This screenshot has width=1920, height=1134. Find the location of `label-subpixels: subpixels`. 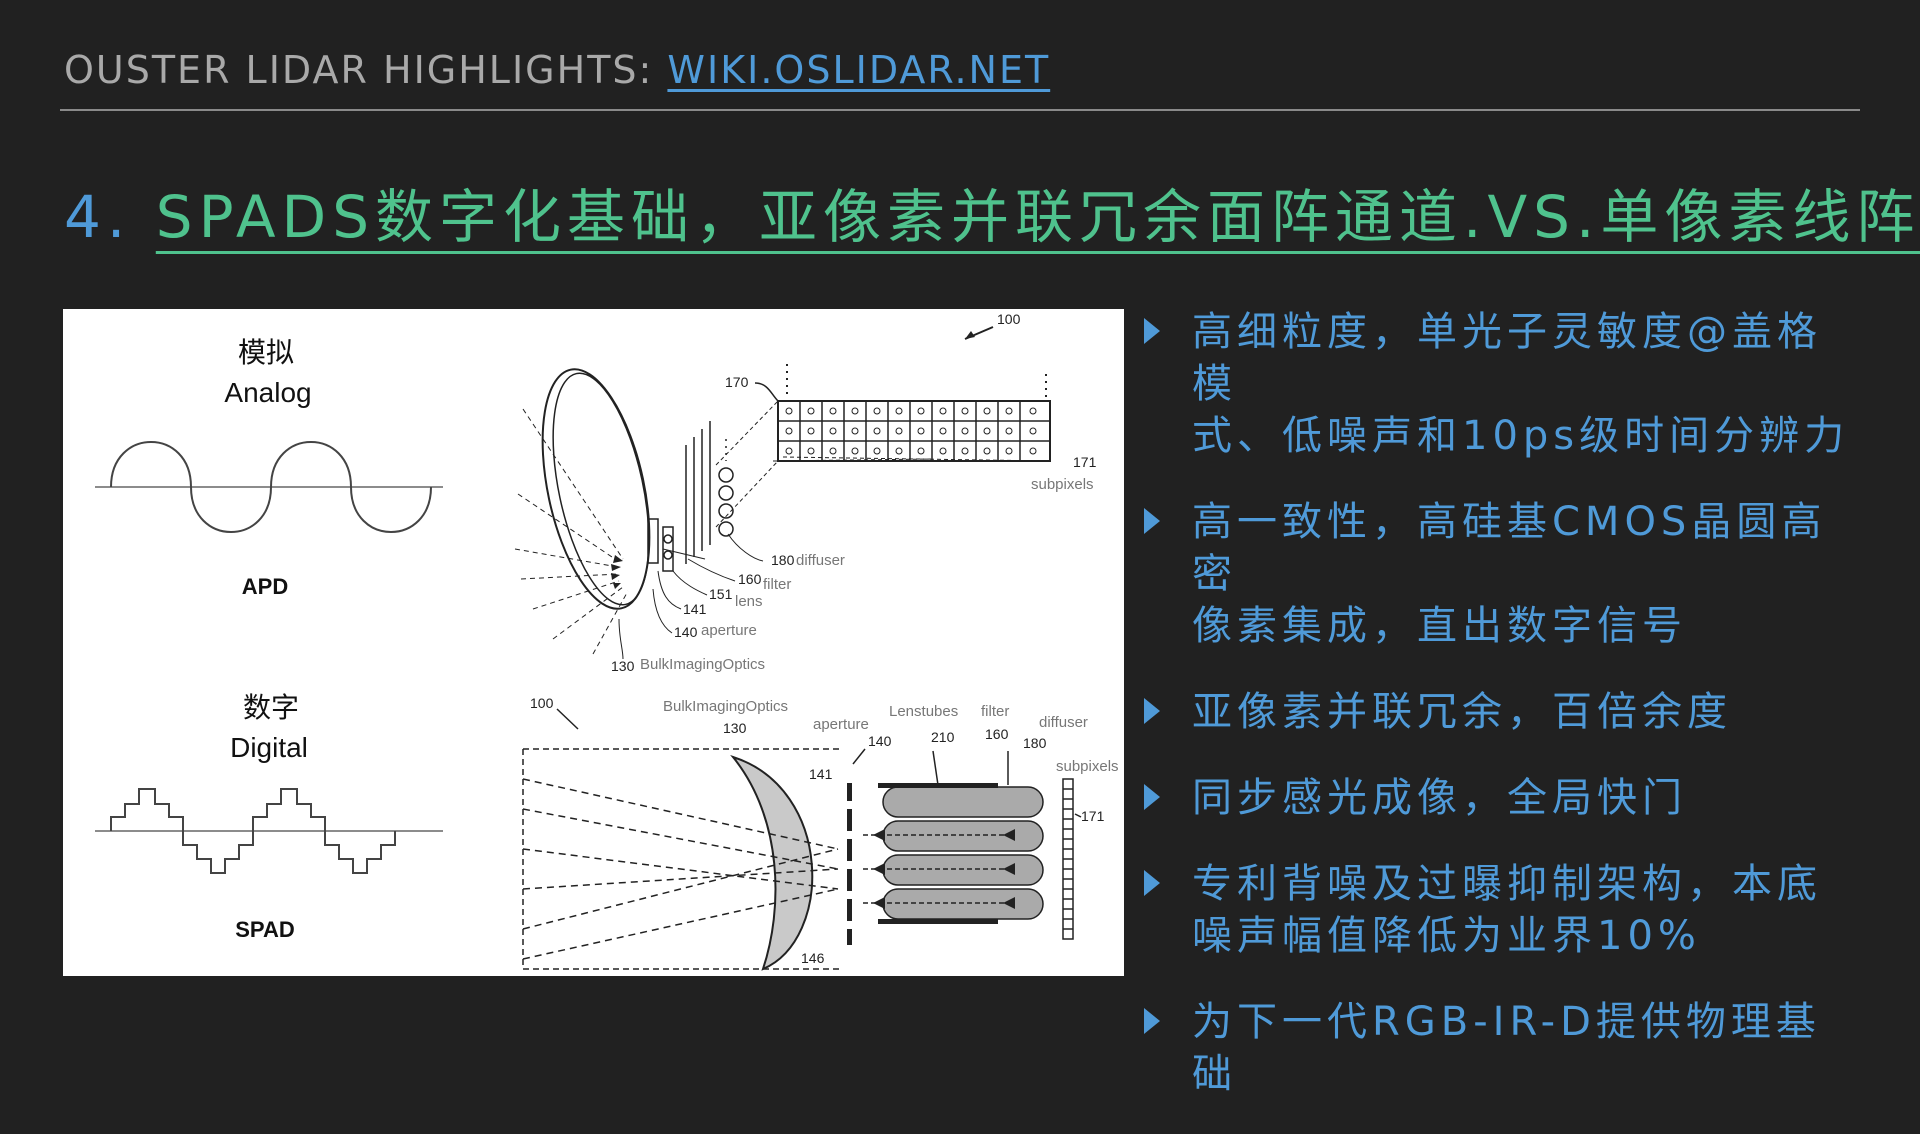

label-subpixels: subpixels is located at coordinates (1062, 484).